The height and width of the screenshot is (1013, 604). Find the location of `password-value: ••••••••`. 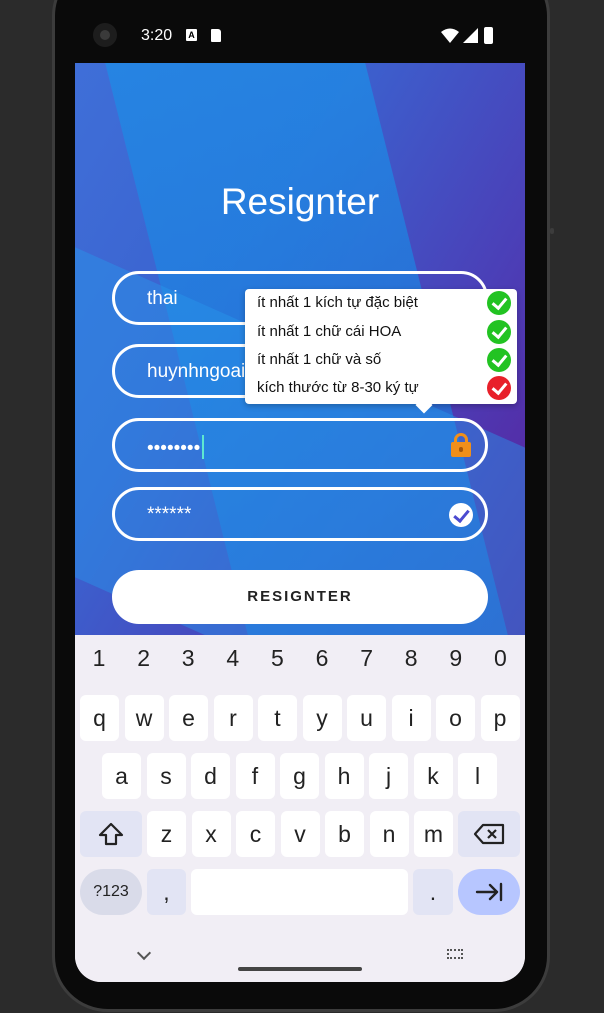

password-value: •••••••• is located at coordinates (174, 448).